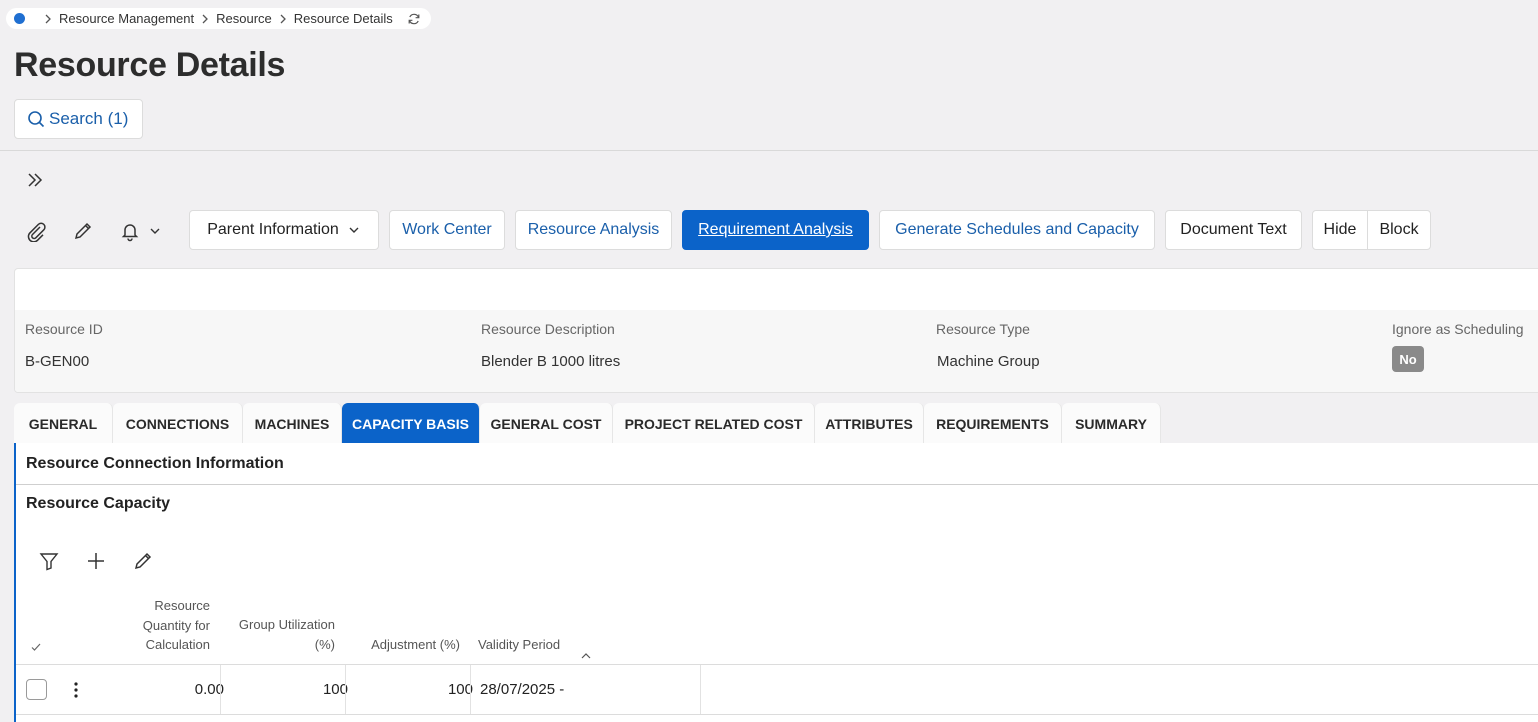  I want to click on double-chevron-right-icon, so click(35, 180).